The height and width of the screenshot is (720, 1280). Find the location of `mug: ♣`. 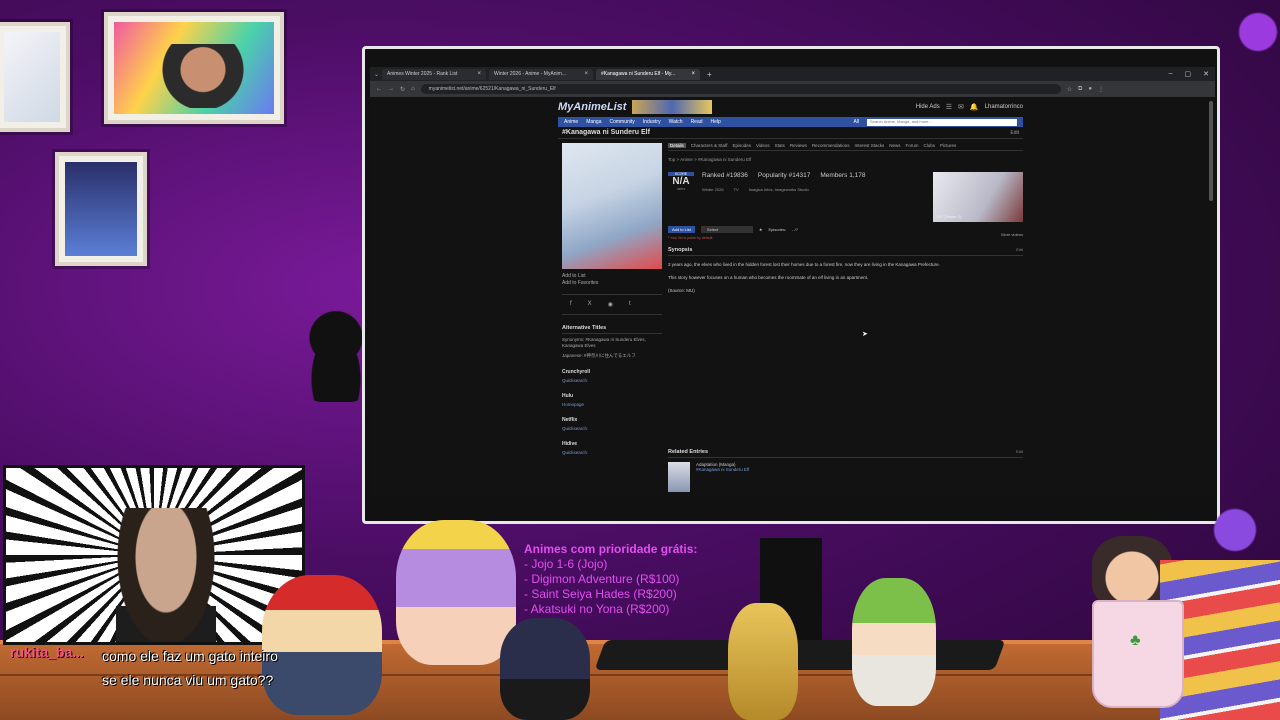

mug: ♣ is located at coordinates (1138, 654).